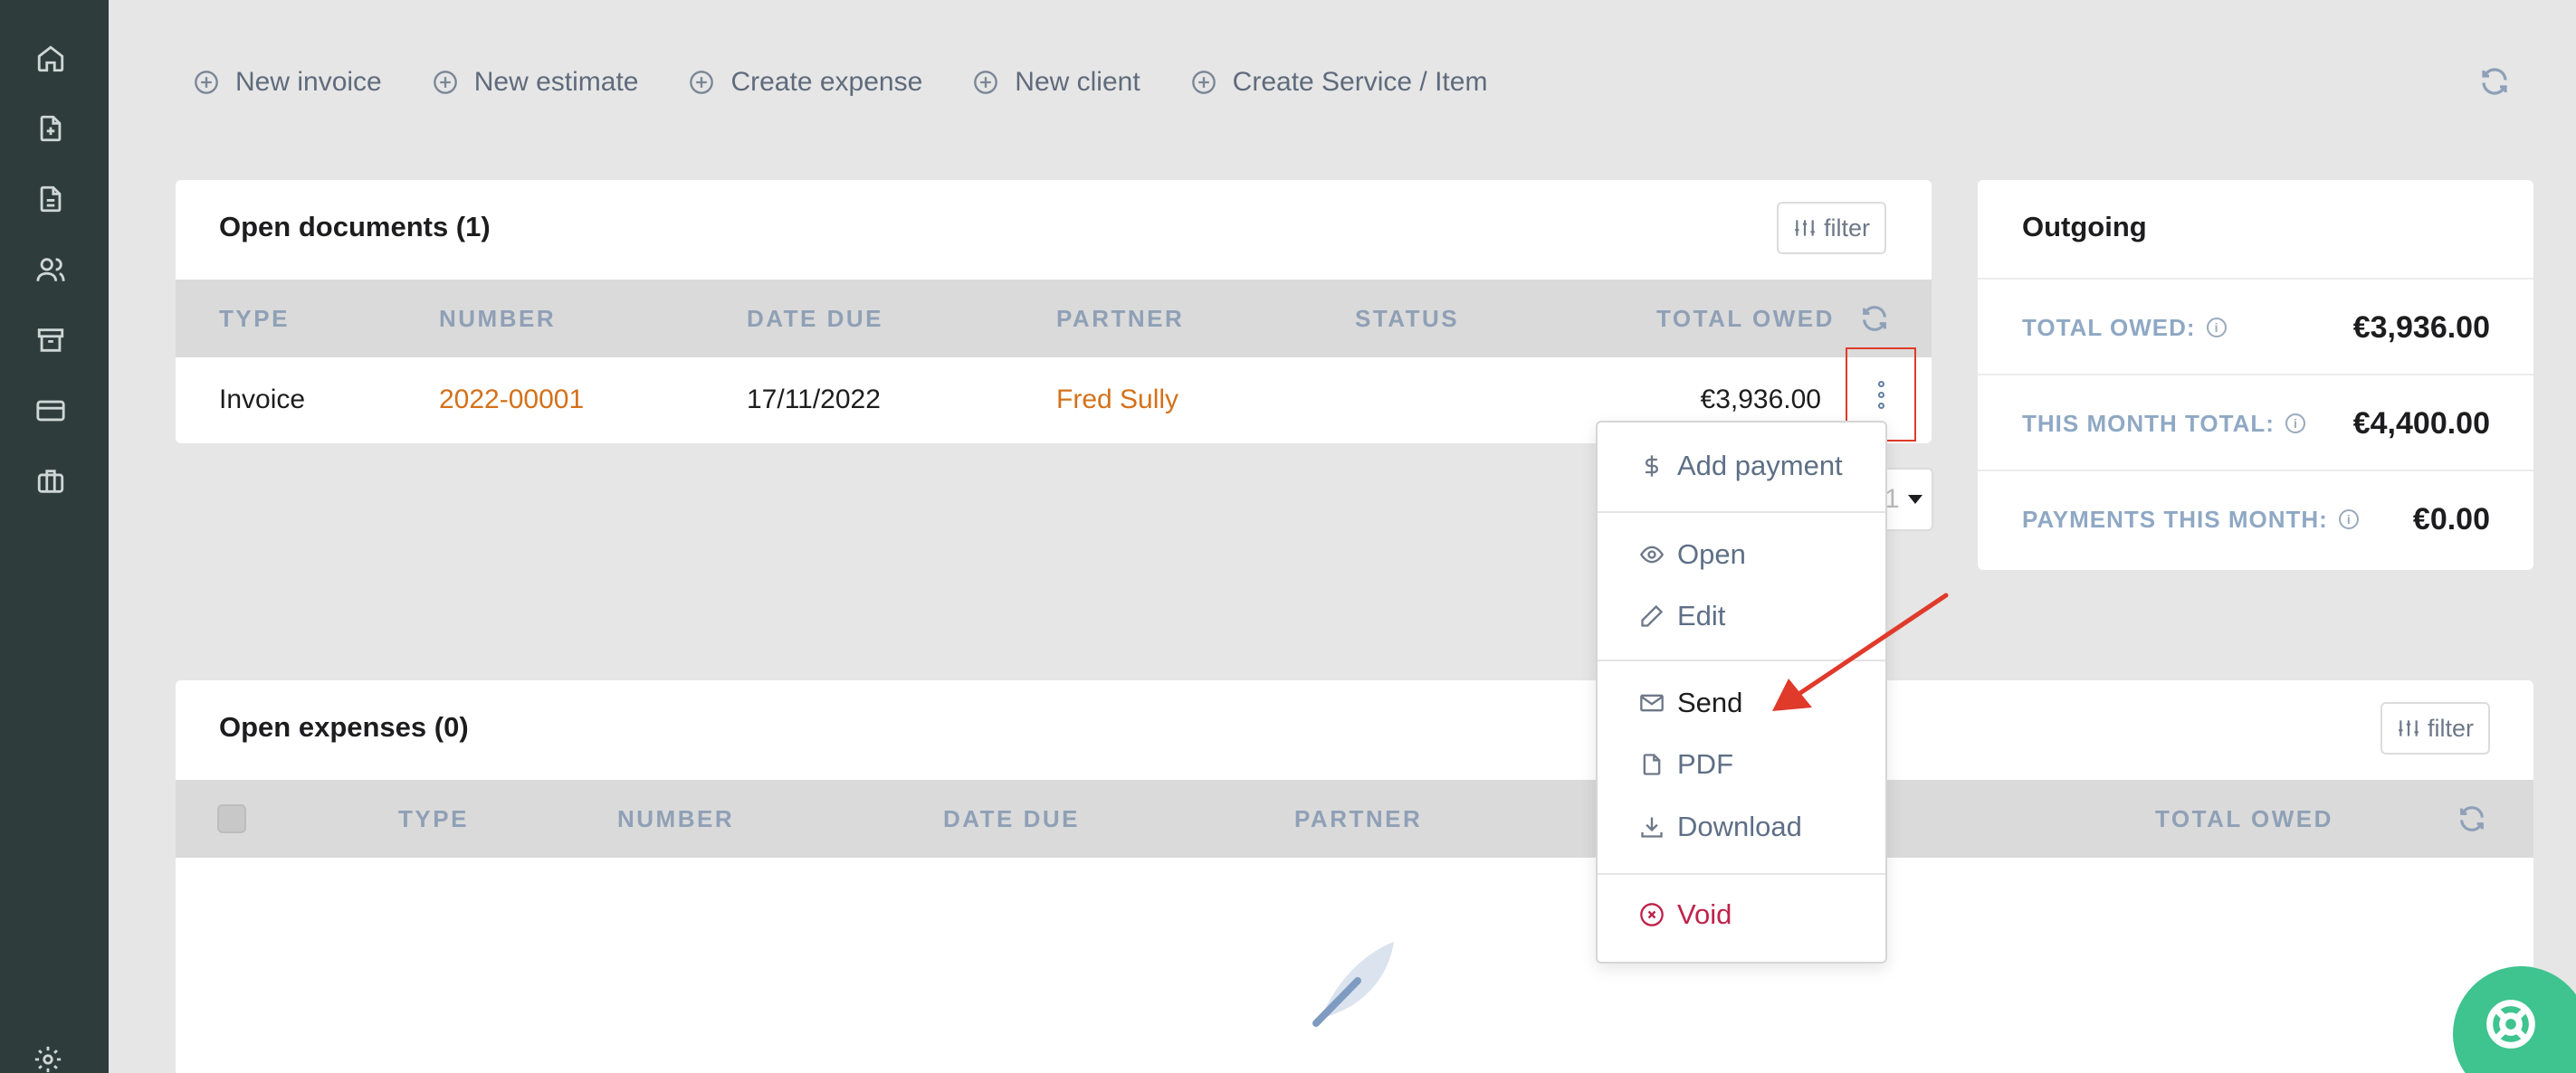 This screenshot has width=2576, height=1073. I want to click on download-icon, so click(1652, 827).